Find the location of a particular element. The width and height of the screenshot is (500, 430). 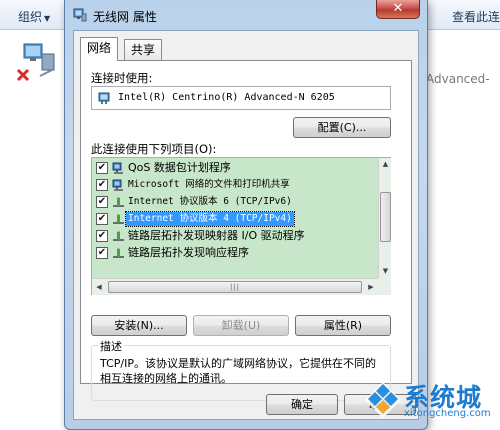

dialog-title: 无线网 属性 is located at coordinates (125, 17).